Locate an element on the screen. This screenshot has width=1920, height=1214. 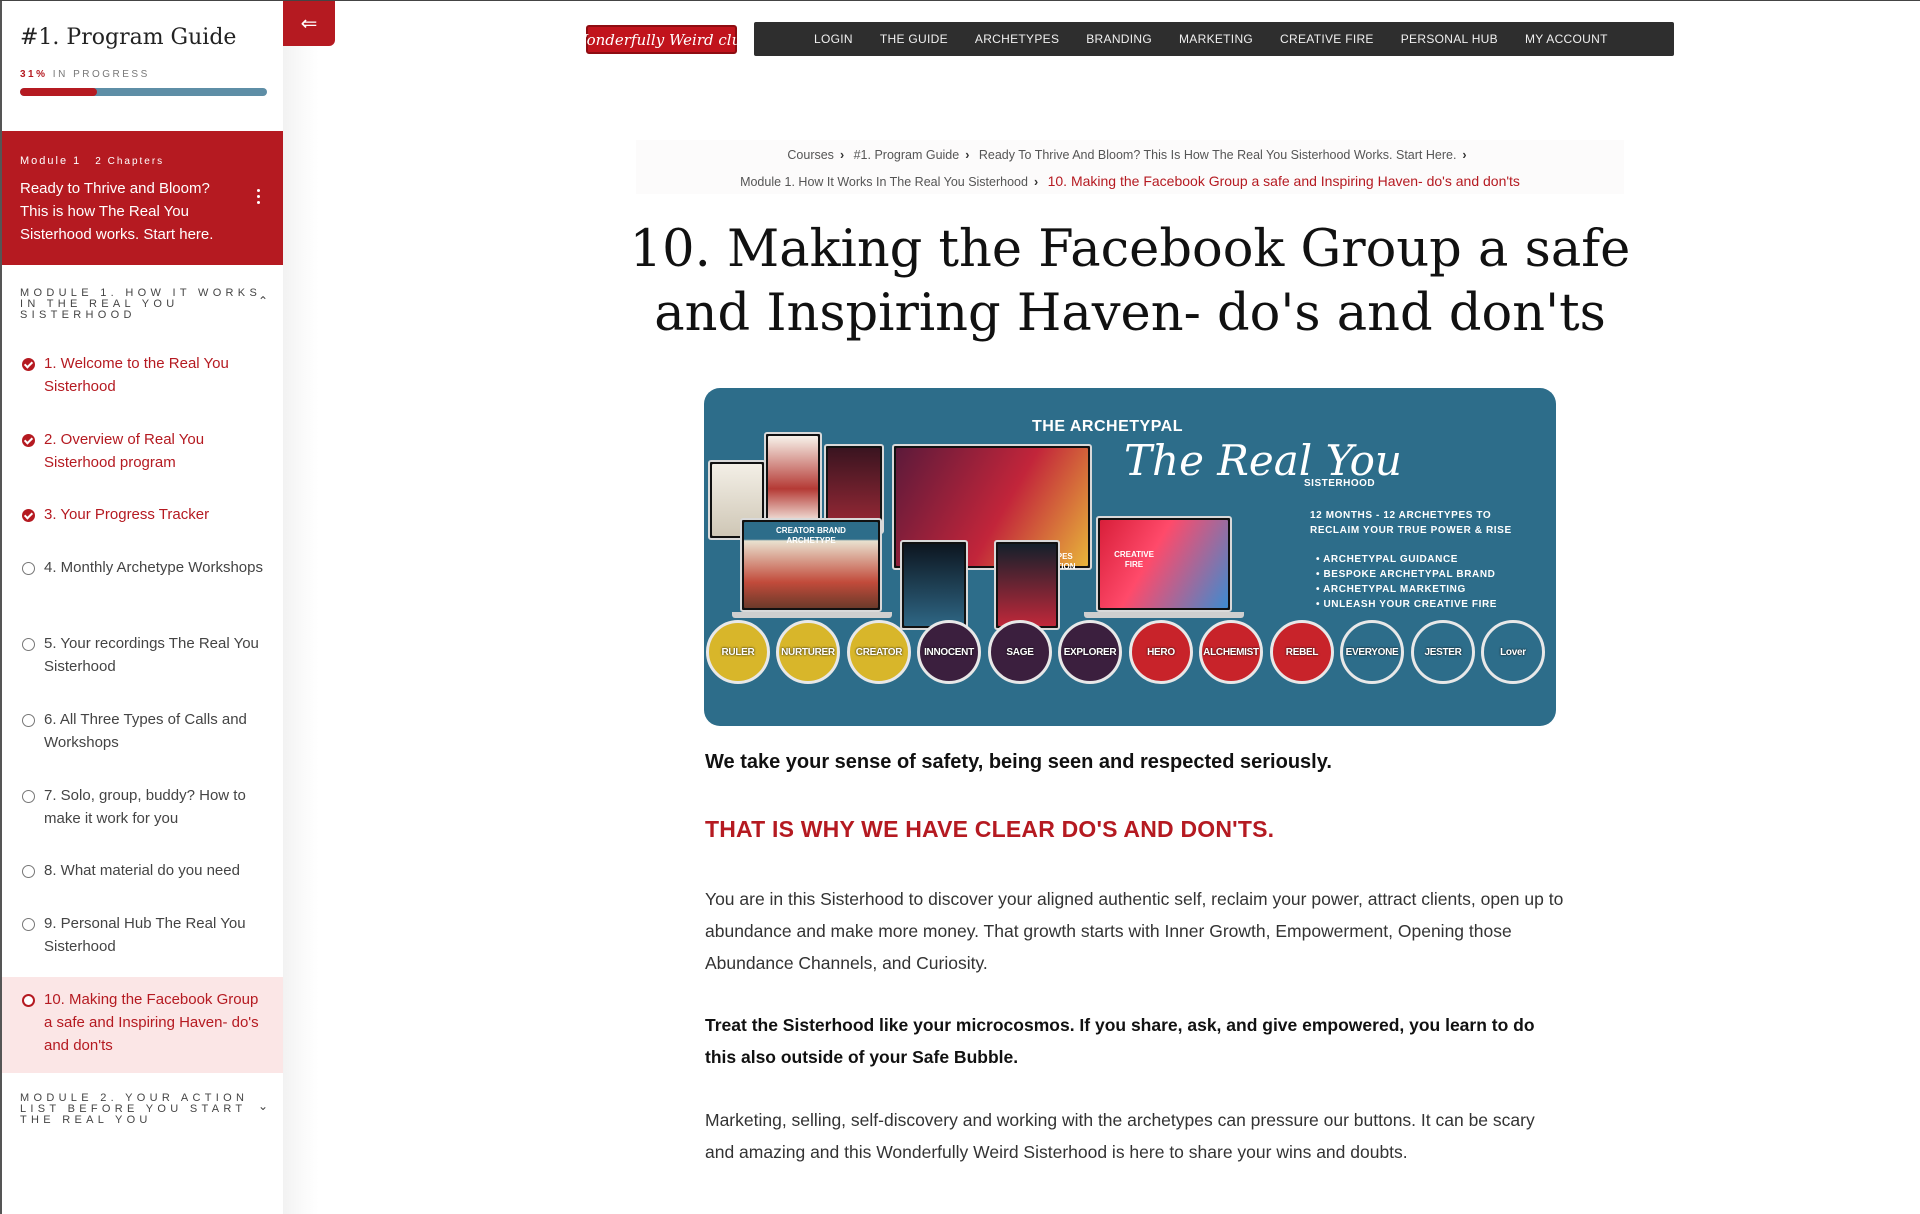
archetype-label: CREATOR is located at coordinates (879, 652).